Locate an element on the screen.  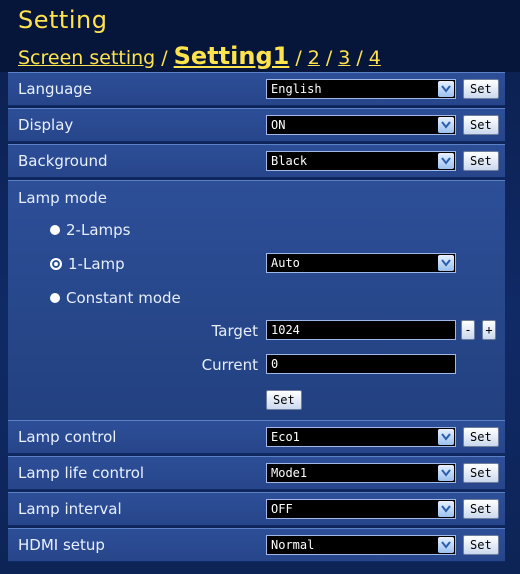
background-select: Black is located at coordinates (361, 161).